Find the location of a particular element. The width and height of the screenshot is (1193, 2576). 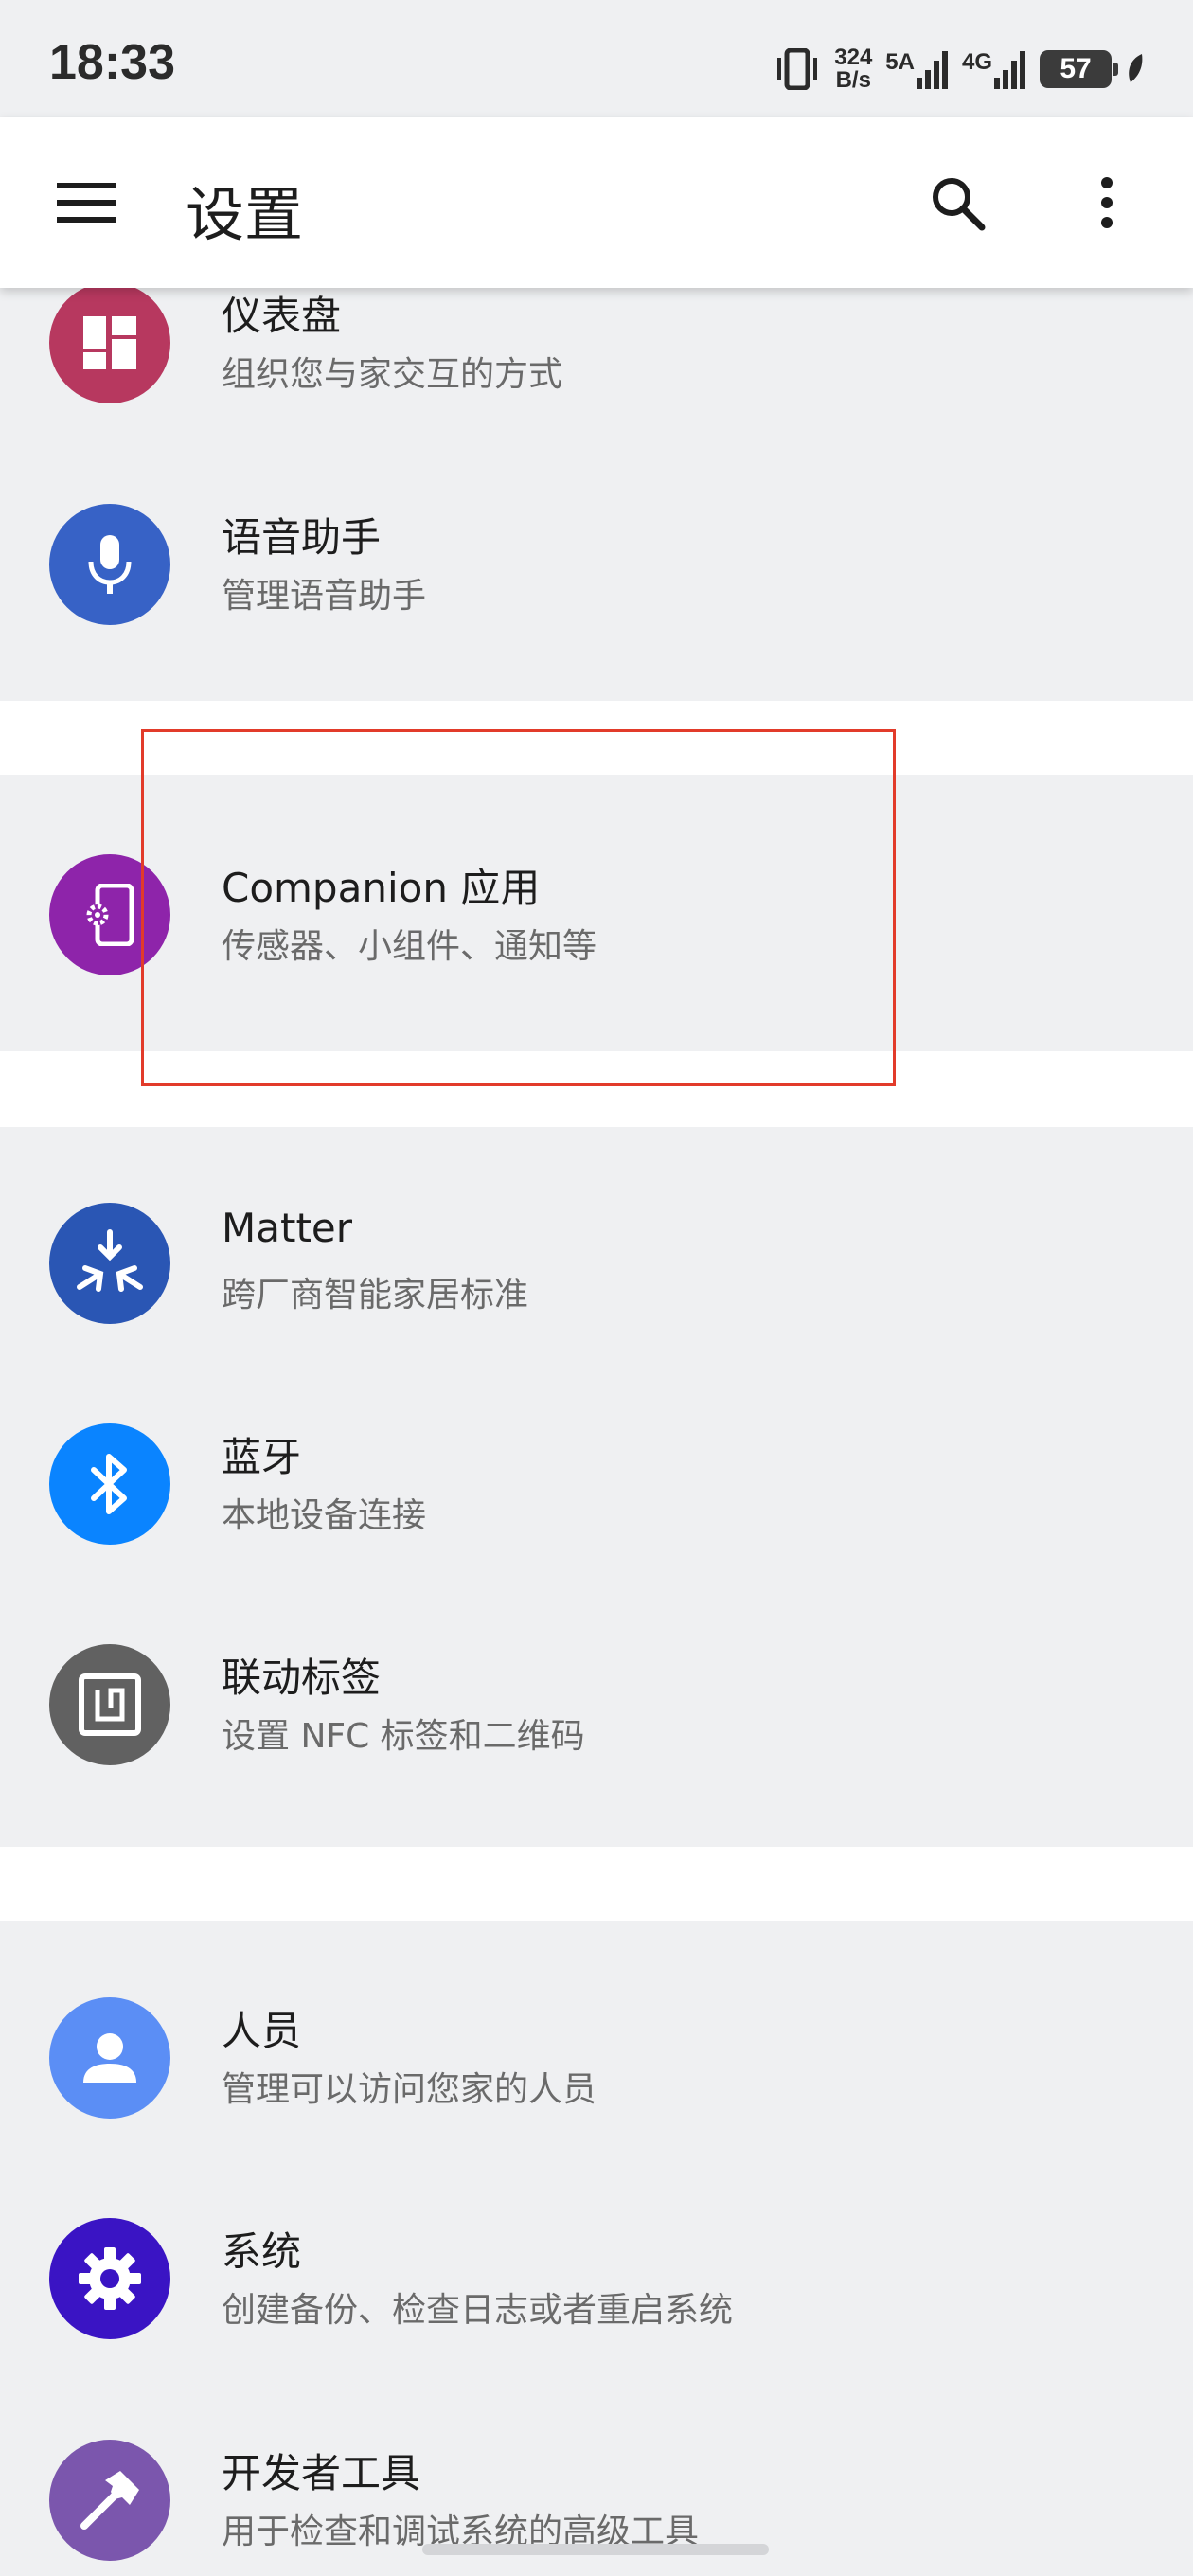

more-options-button is located at coordinates (1106, 203).